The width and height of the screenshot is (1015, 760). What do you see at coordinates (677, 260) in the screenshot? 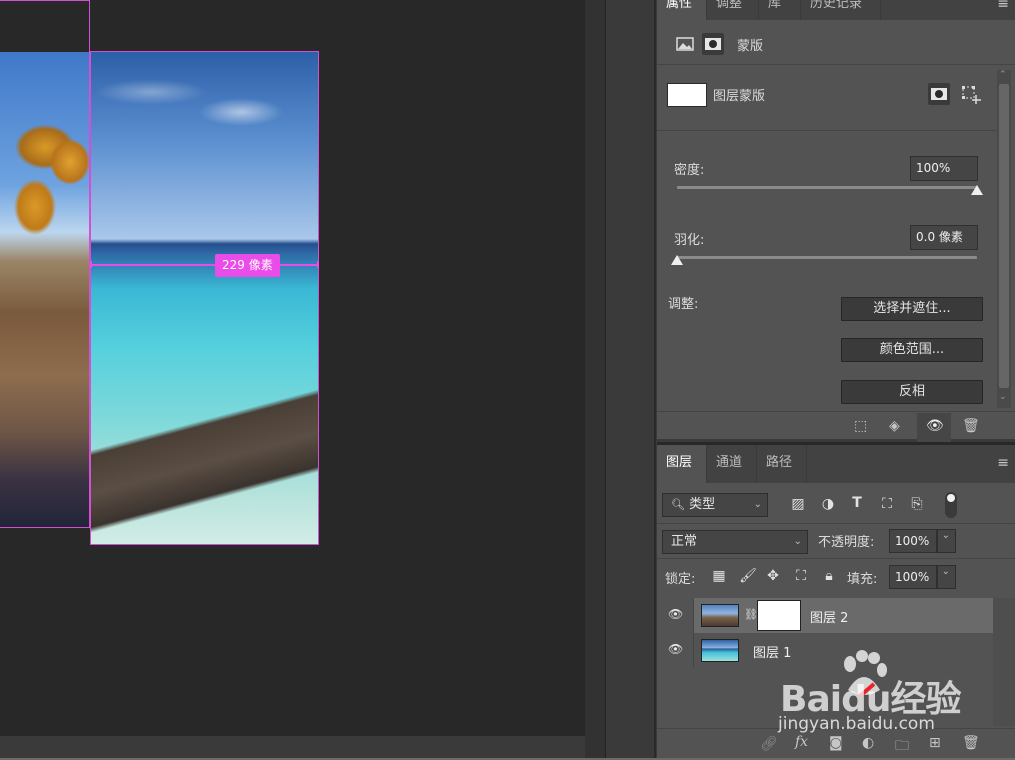
I see `feather-slider-thumb` at bounding box center [677, 260].